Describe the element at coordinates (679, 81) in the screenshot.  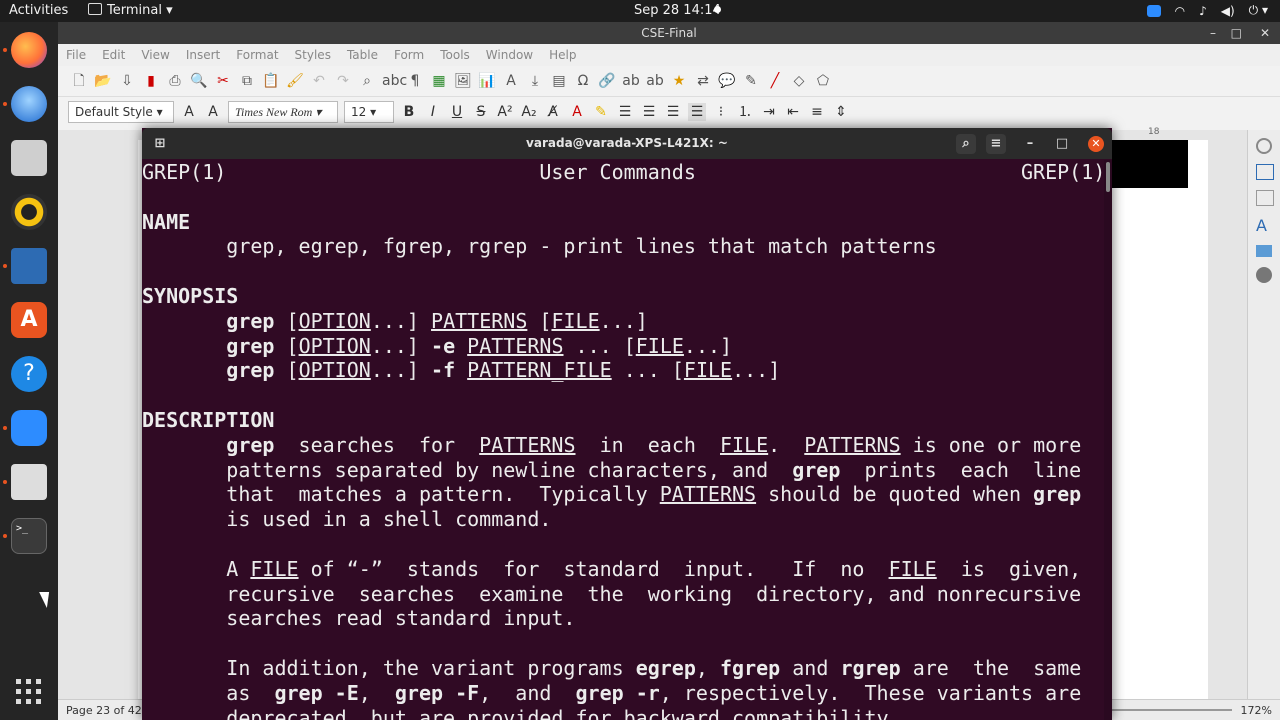
I see `bookmark-icon: ★` at that location.